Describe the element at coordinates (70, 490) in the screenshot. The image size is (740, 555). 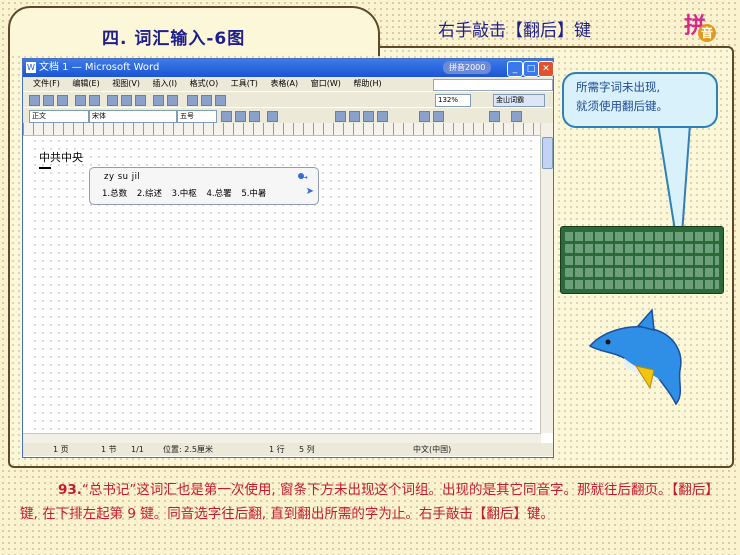
I see `caption-number: 93.` at that location.